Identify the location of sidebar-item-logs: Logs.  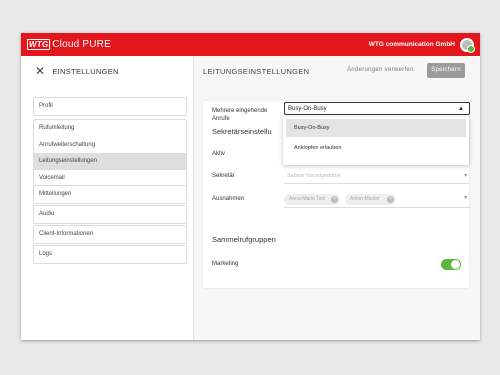
(110, 254).